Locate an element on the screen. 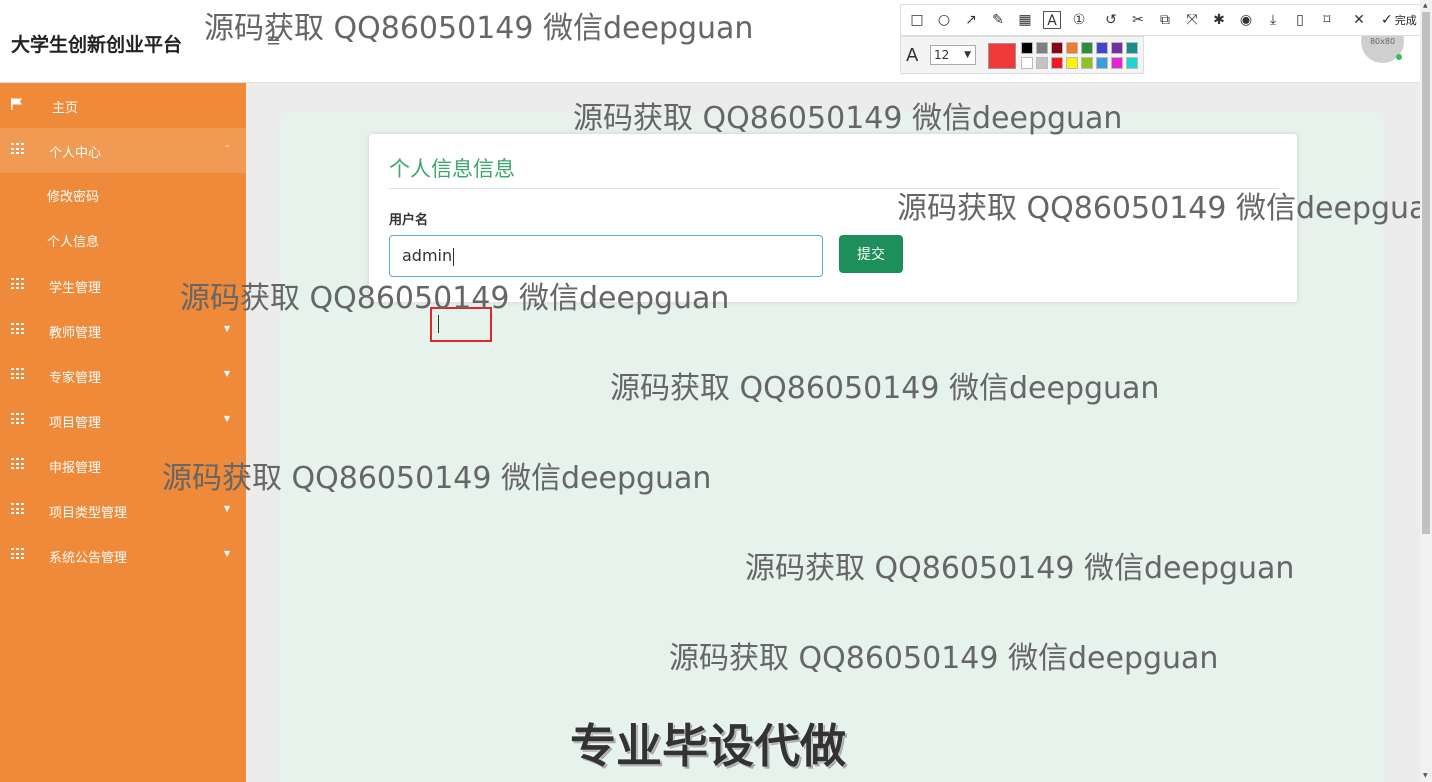  translate-icon: ⧉ is located at coordinates (1165, 20).